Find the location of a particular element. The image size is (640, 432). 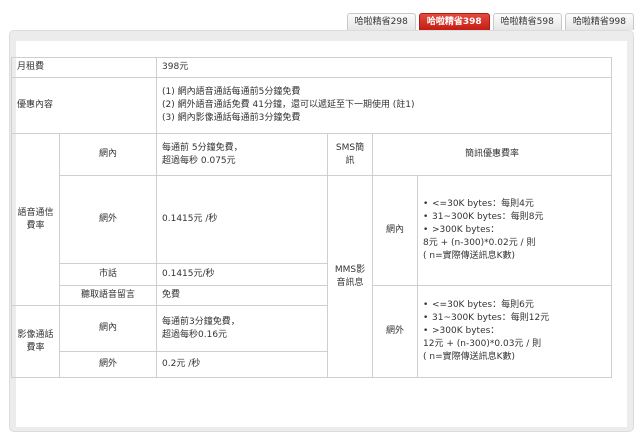

video-offnet-label: 網外 is located at coordinates (108, 364).